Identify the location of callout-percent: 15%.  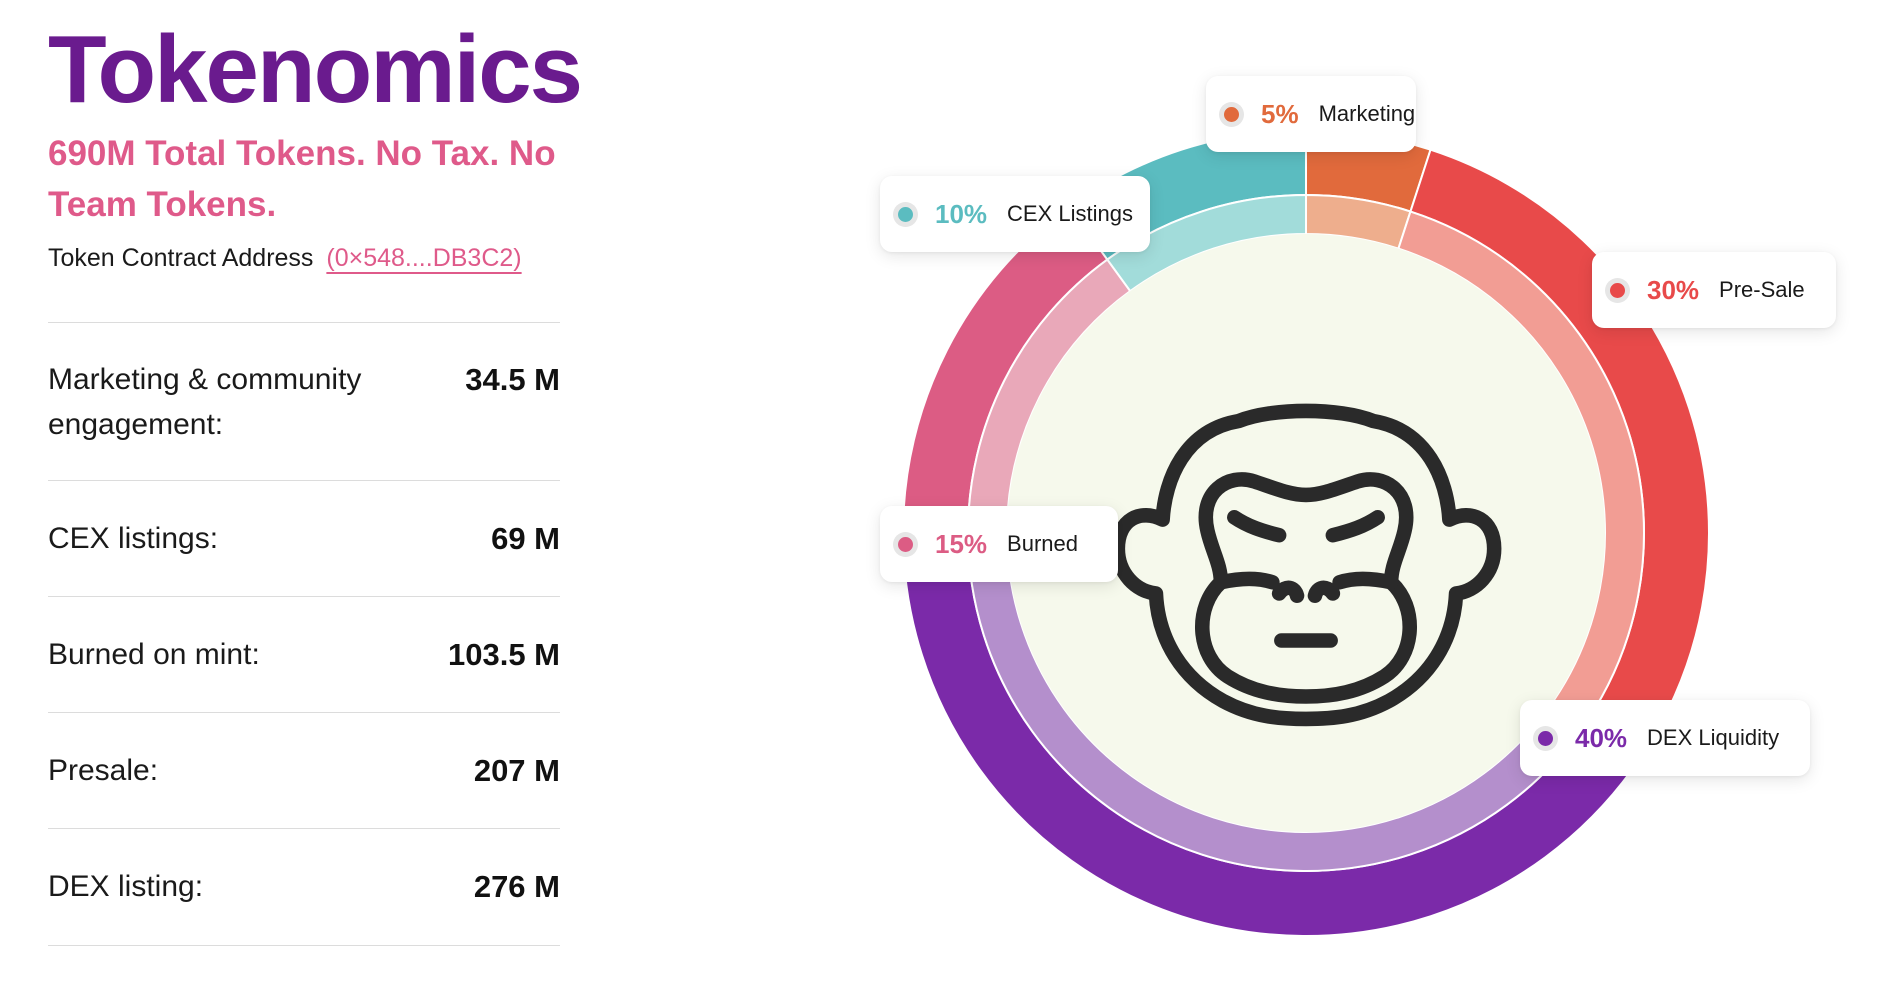
(961, 543).